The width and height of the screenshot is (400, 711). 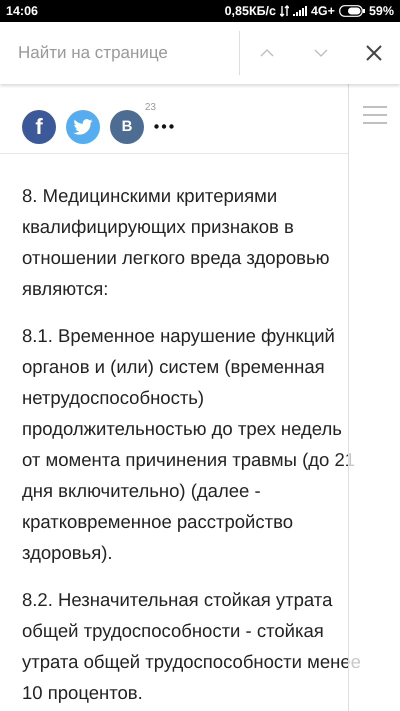 I want to click on bird-icon, so click(x=83, y=126).